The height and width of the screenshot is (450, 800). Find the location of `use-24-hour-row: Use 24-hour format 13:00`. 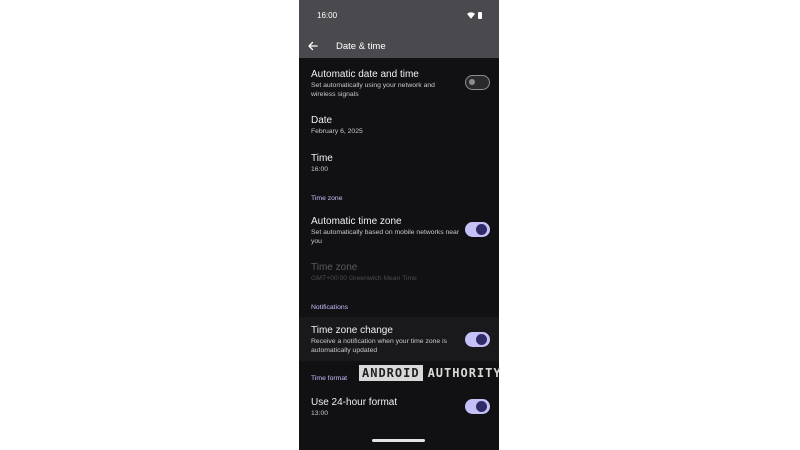

use-24-hour-row: Use 24-hour format 13:00 is located at coordinates (399, 407).